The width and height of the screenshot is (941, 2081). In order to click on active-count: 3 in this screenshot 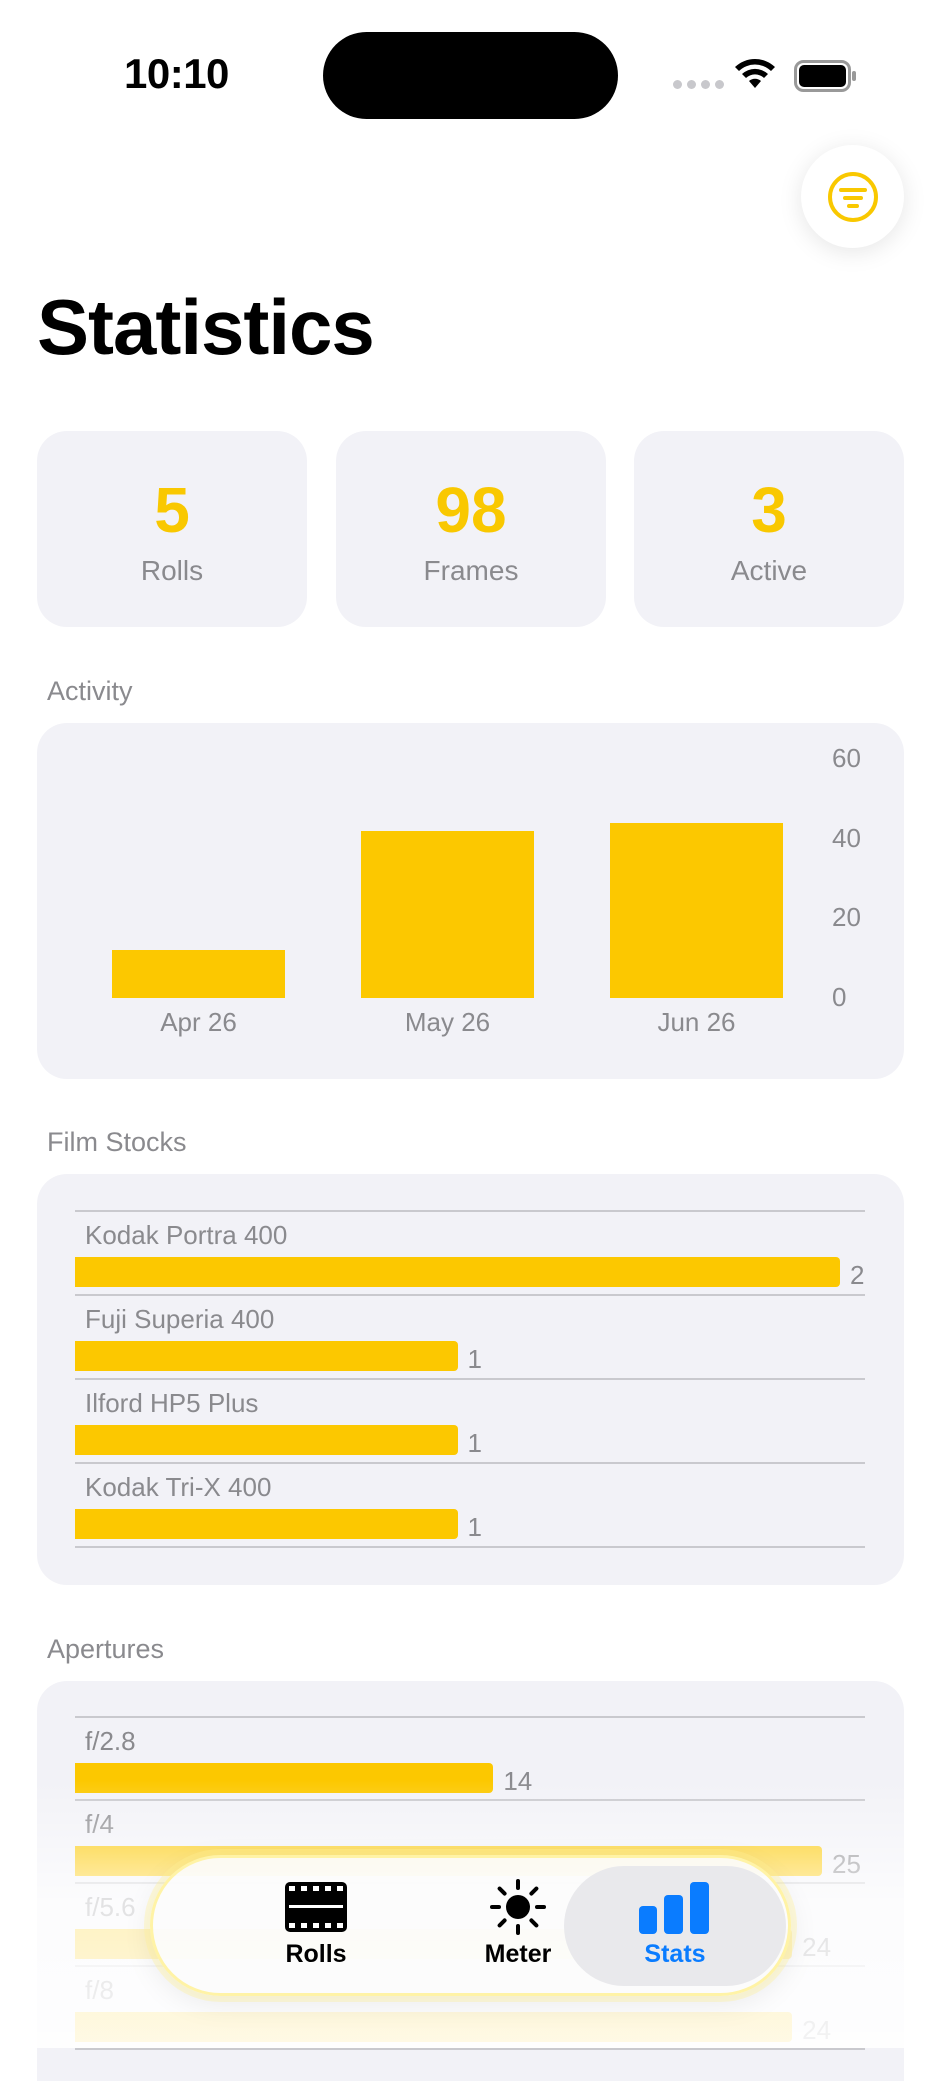, I will do `click(769, 510)`.